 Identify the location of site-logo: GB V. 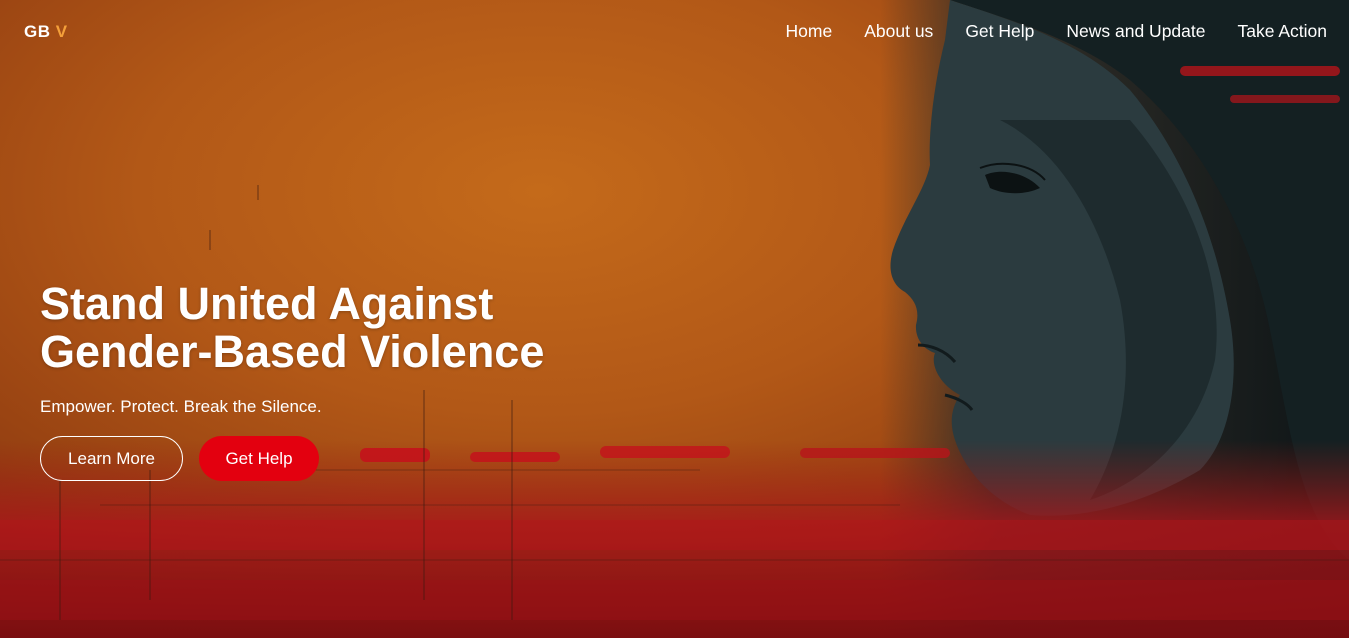
(46, 32).